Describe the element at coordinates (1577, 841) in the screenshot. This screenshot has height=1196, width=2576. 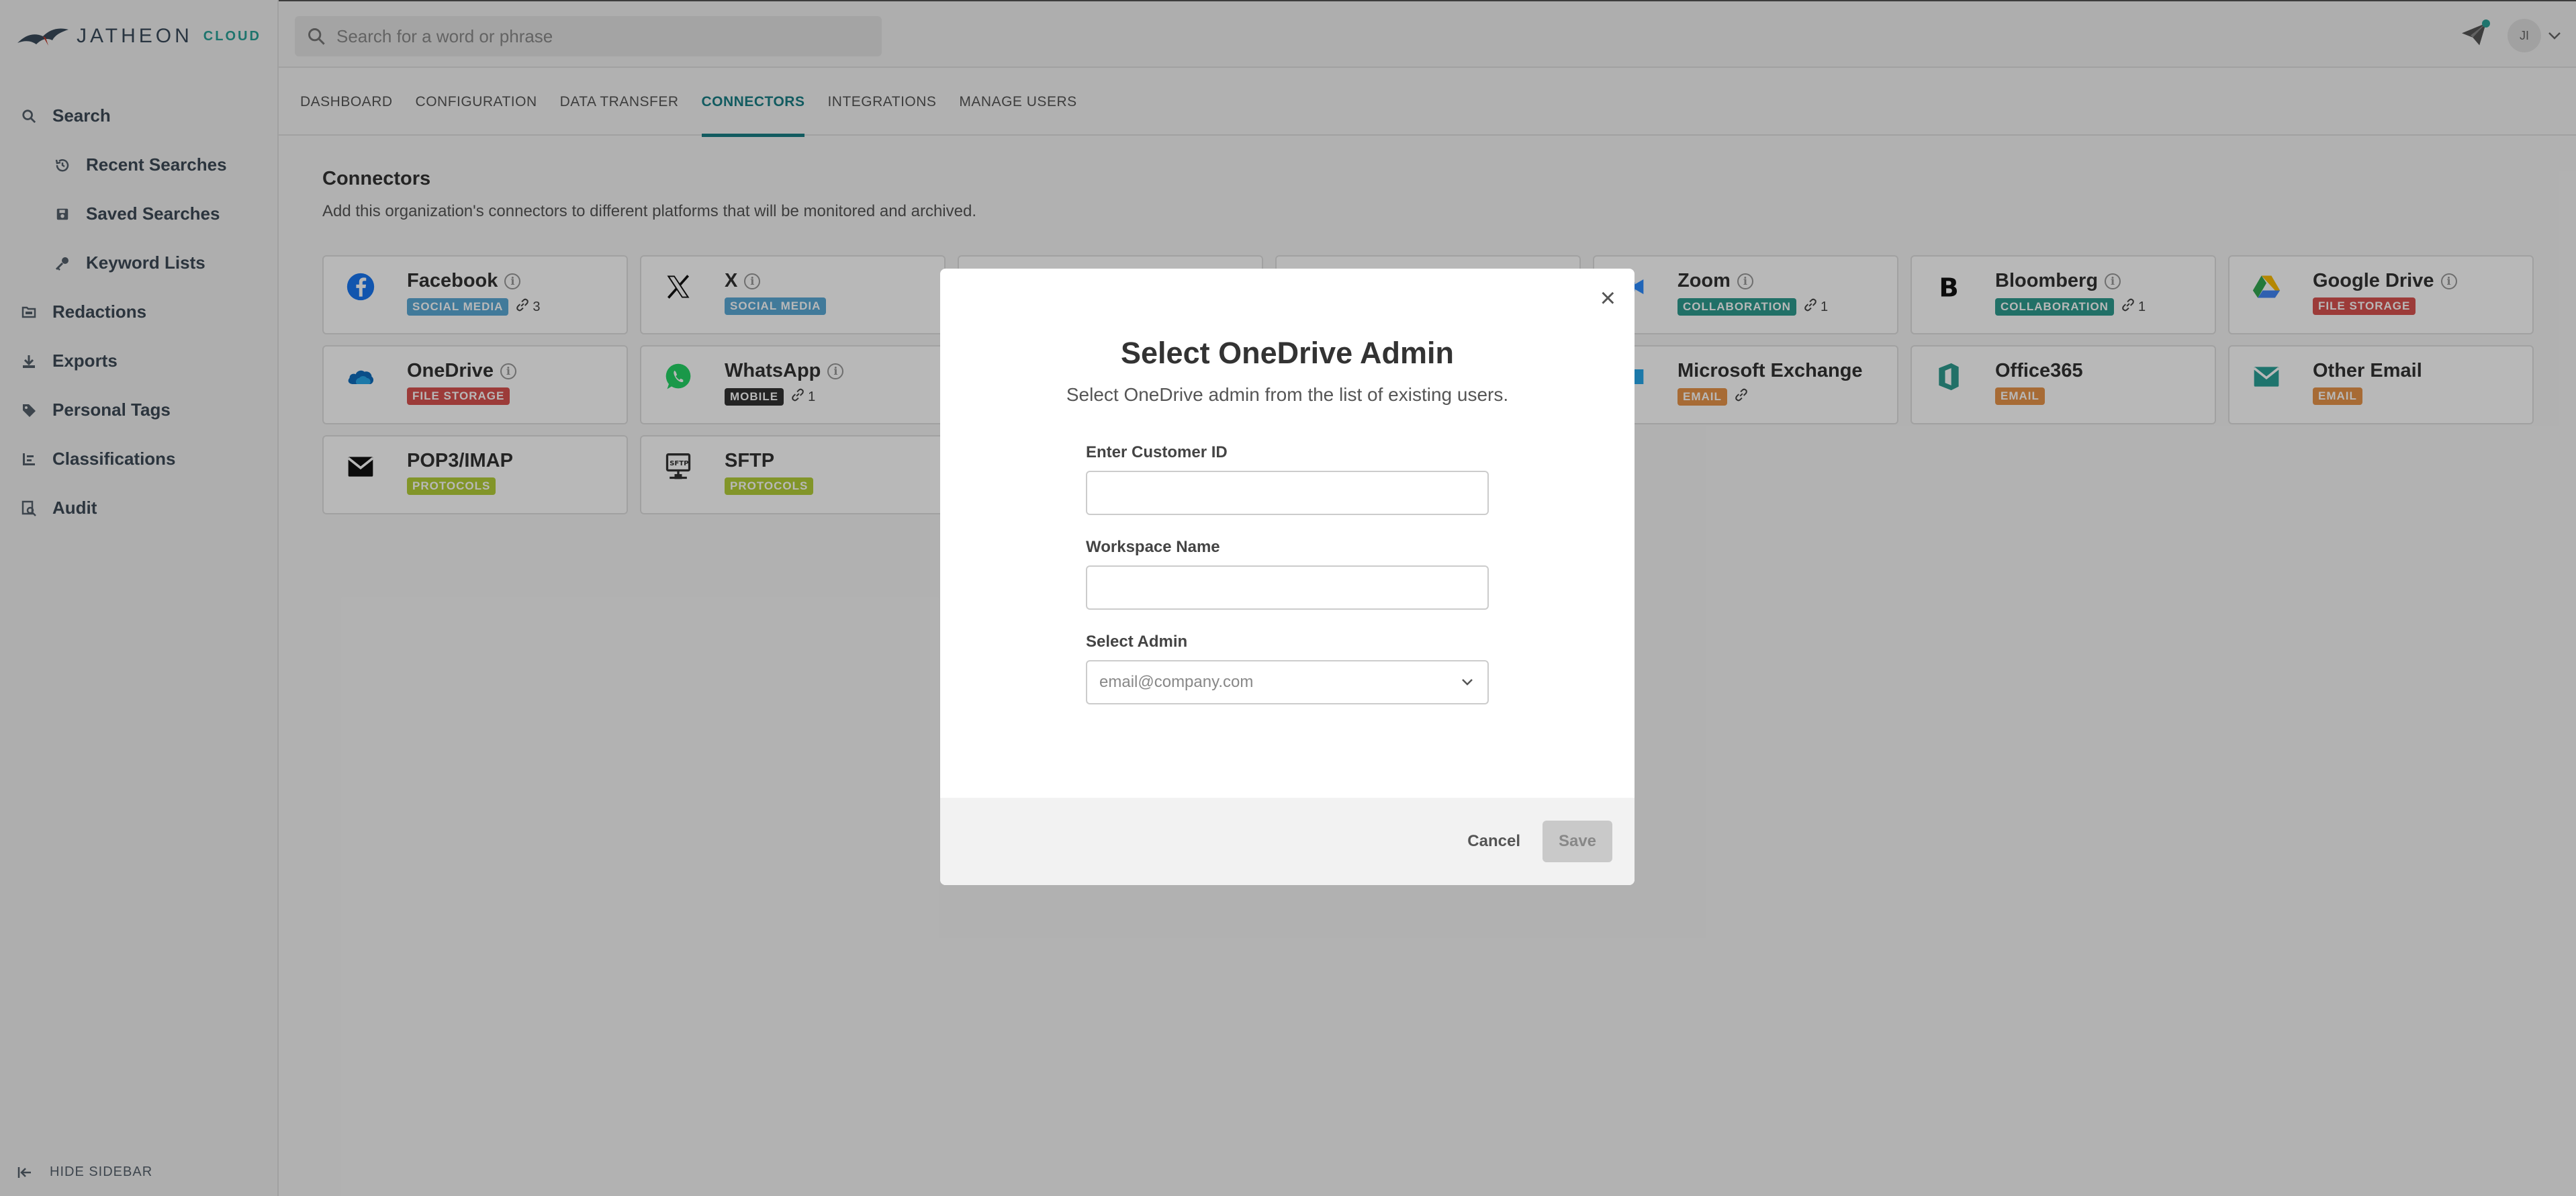
I see `save-button: Save` at that location.